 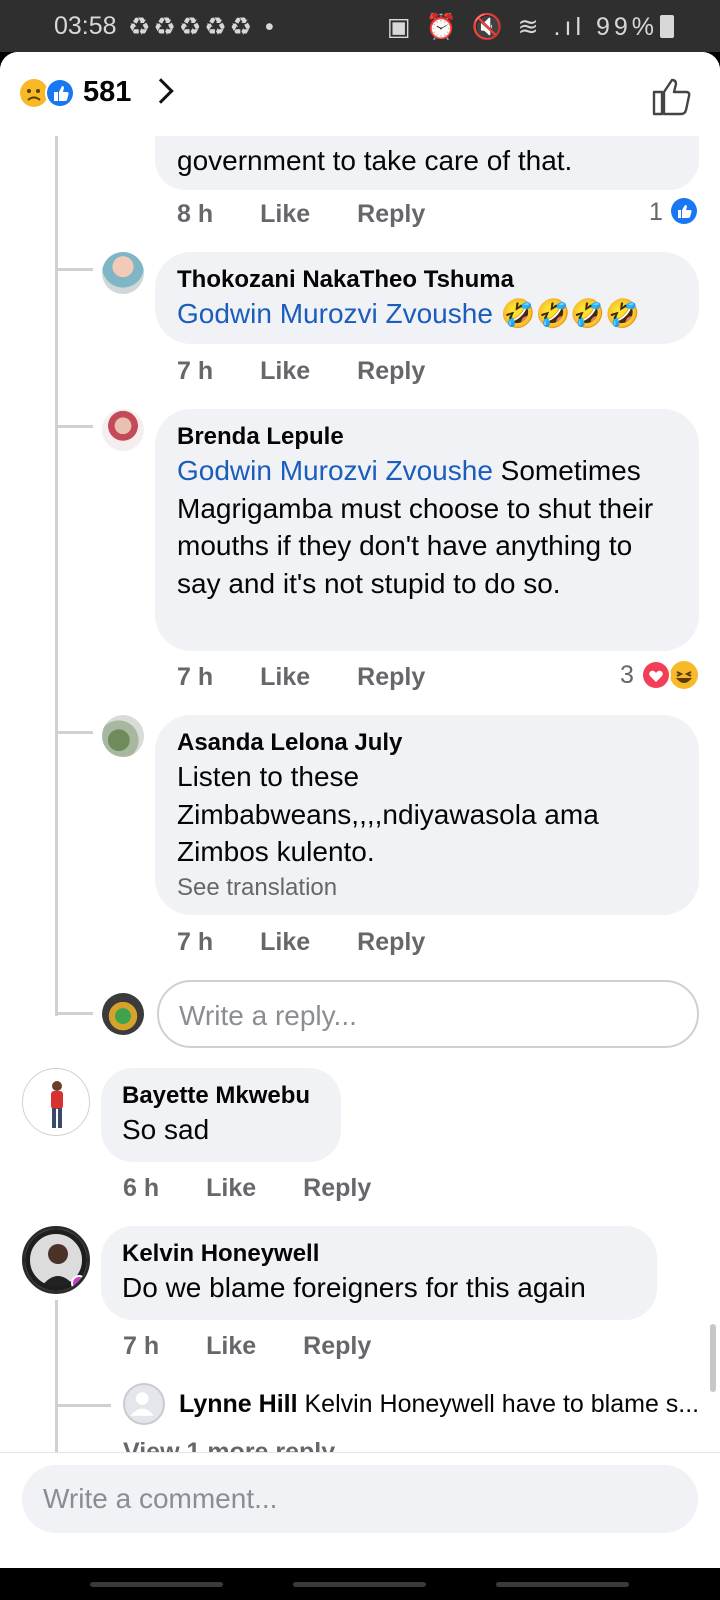 I want to click on comment-author: Thokozani NakaTheo Tshuma, so click(x=427, y=280).